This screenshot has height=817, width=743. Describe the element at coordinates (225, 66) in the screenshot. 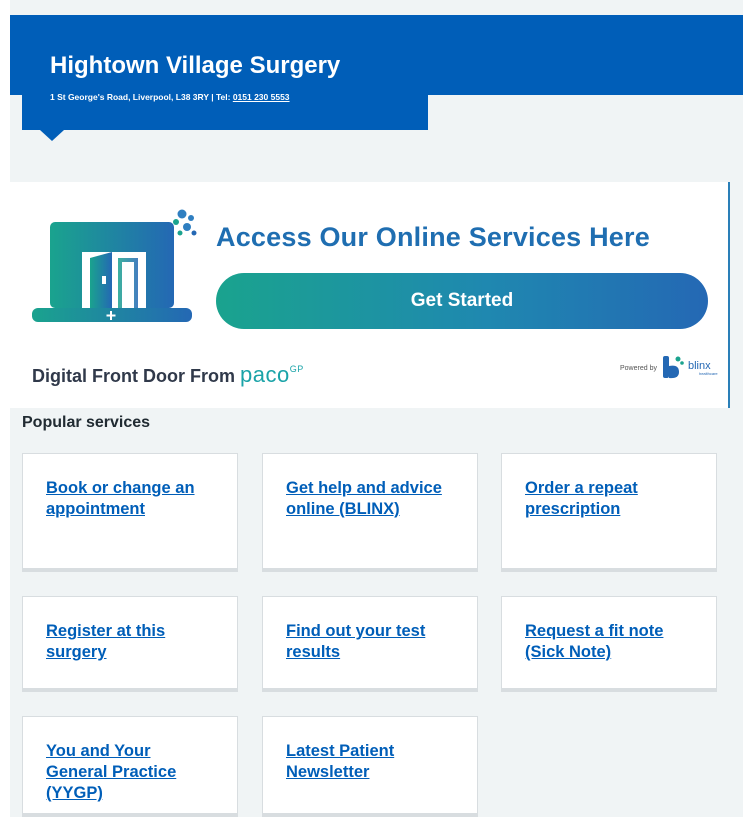

I see `site-title: Hightown Village Surgery` at that location.